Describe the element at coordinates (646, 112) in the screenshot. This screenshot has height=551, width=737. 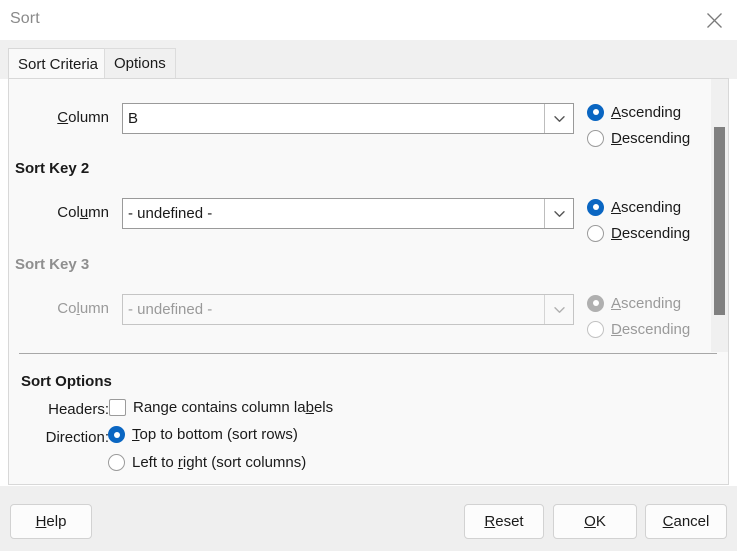
I see `sort-key-1-ascending-label: Ascending` at that location.